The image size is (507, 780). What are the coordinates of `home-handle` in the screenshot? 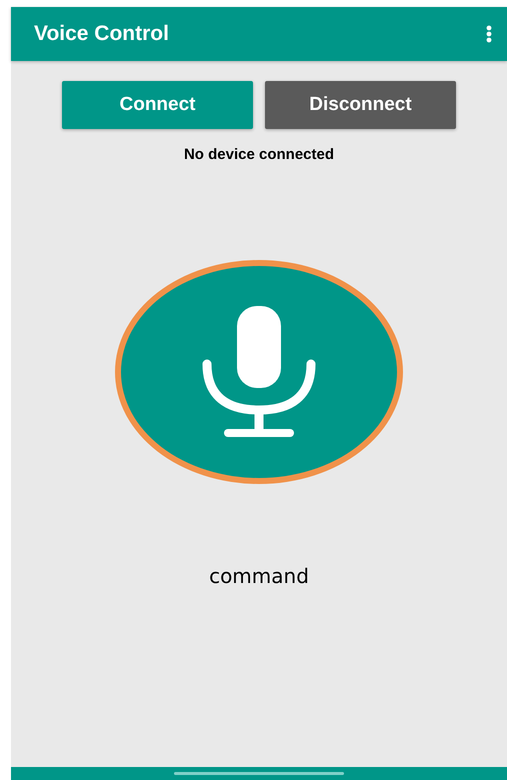 It's located at (259, 773).